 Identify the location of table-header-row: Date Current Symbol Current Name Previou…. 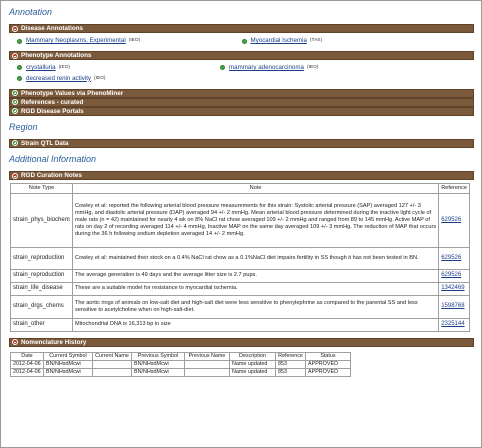
(180, 356).